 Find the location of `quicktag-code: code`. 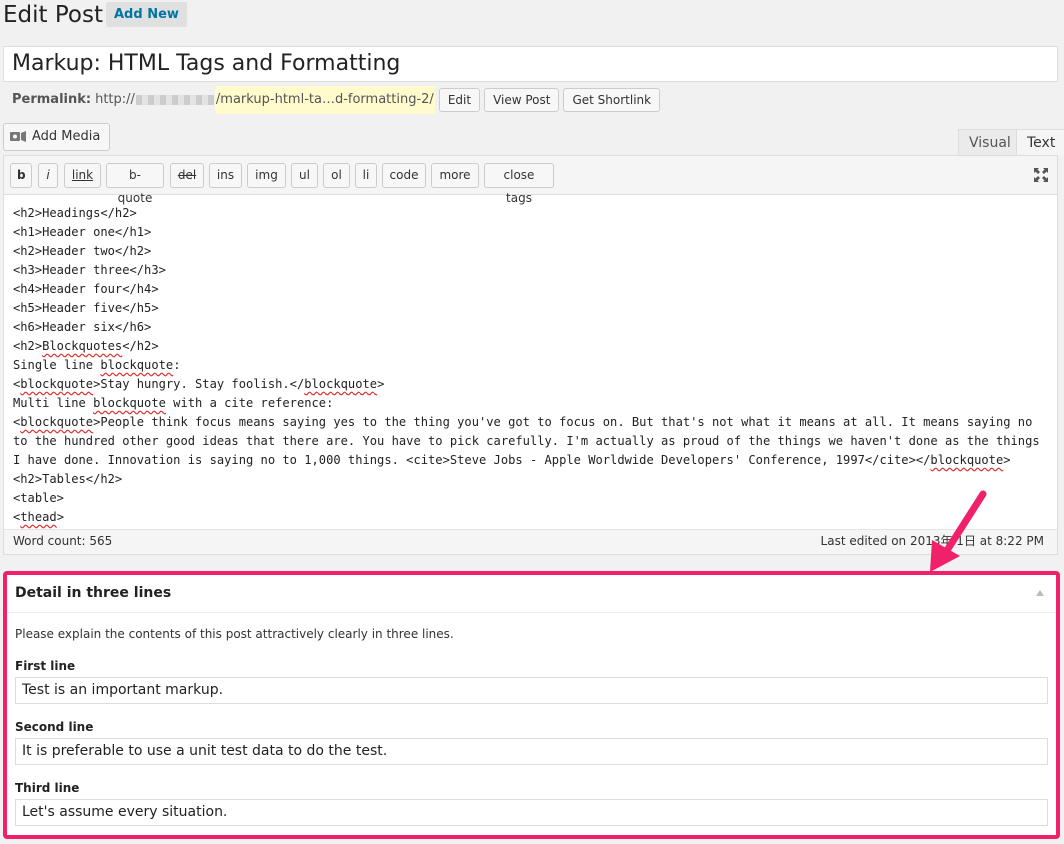

quicktag-code: code is located at coordinates (404, 175).